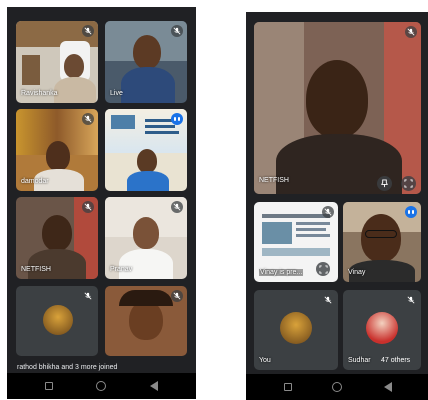  I want to click on participant-name: damodar, so click(35, 181).